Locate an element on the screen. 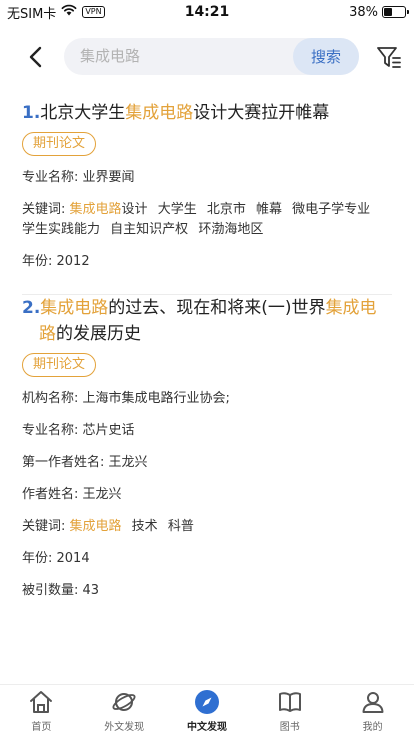 Image resolution: width=414 pixels, height=736 pixels. title-text: 北京大学生 is located at coordinates (83, 113).